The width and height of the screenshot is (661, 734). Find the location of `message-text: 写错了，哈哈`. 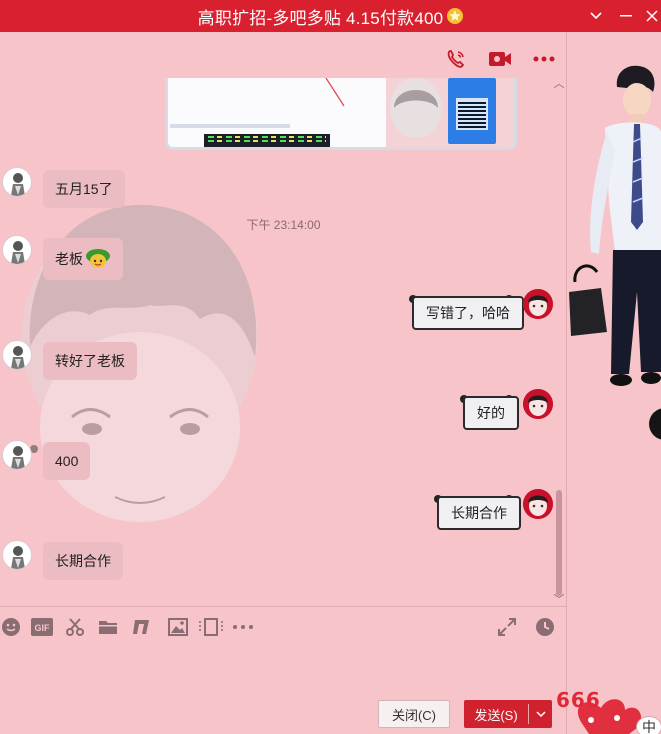

message-text: 写错了，哈哈 is located at coordinates (468, 313).